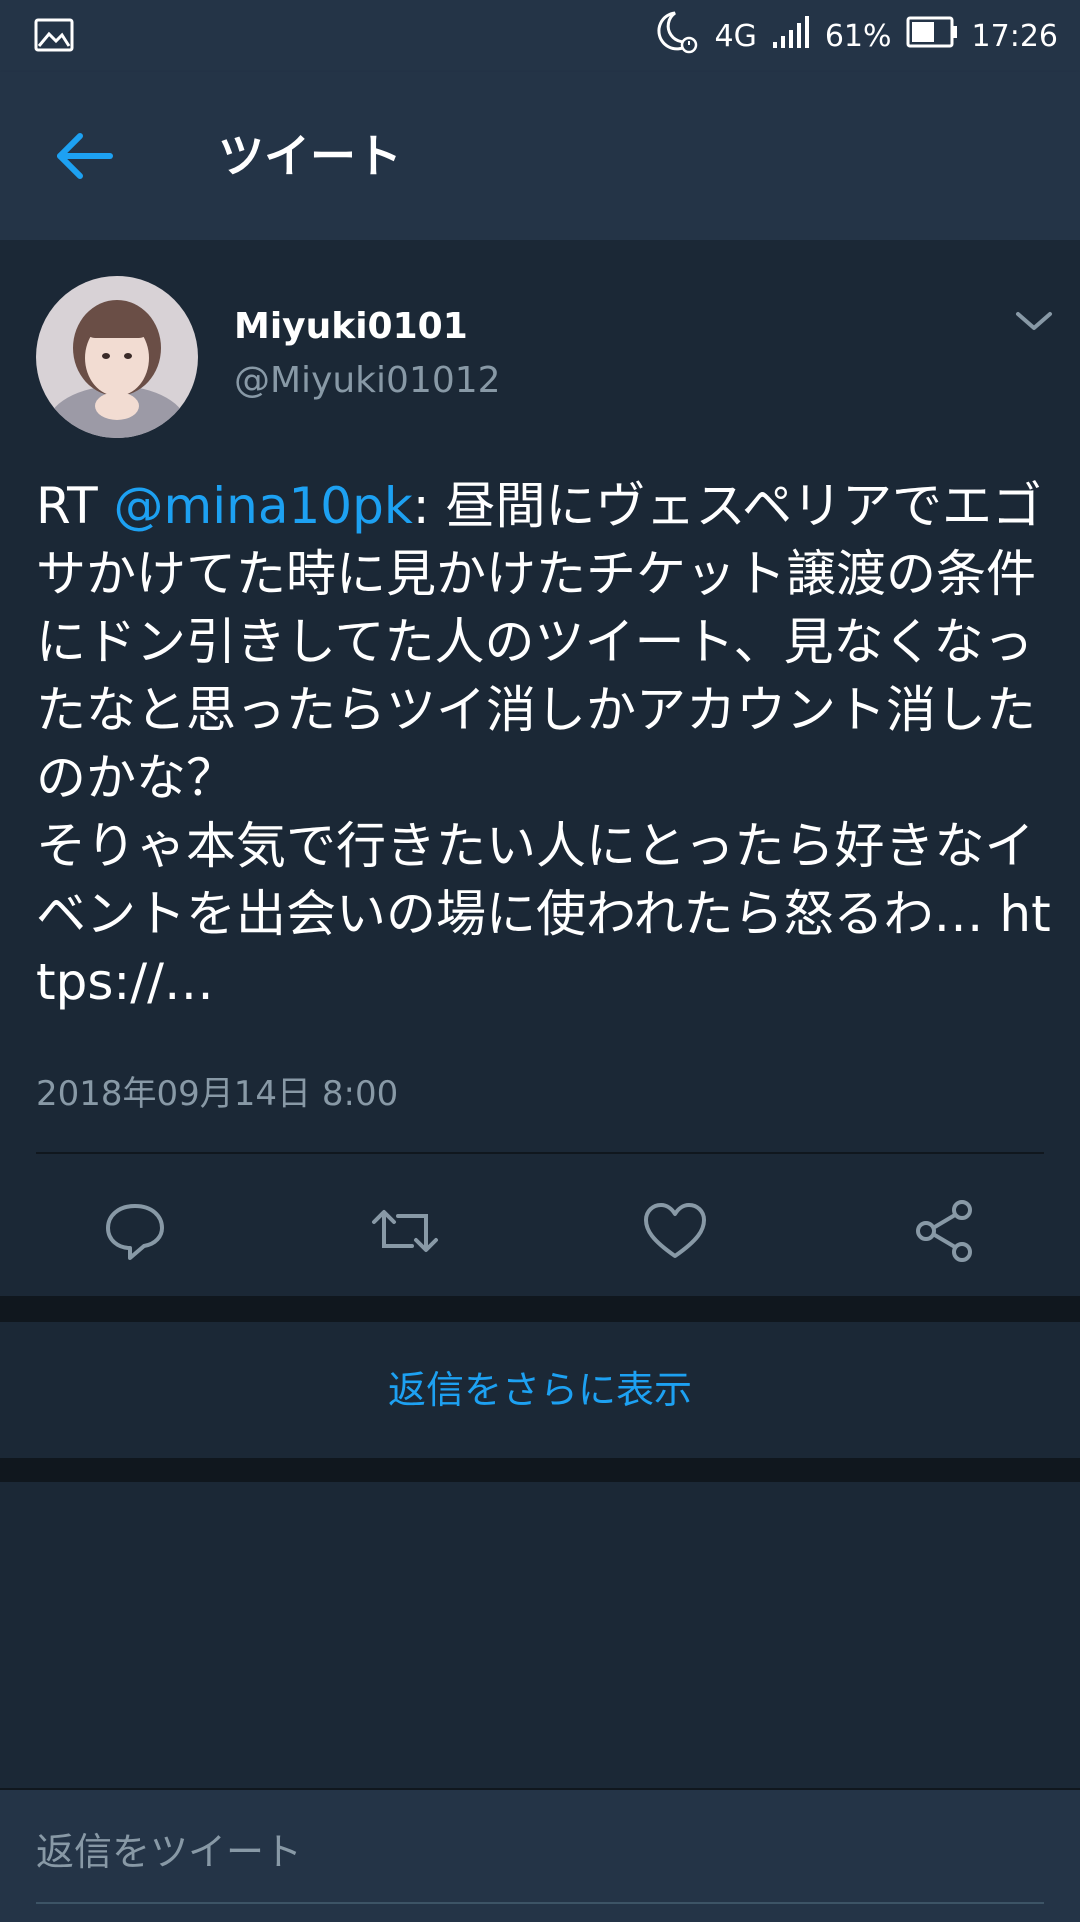 The image size is (1080, 1922). I want to click on divider, so click(540, 1153).